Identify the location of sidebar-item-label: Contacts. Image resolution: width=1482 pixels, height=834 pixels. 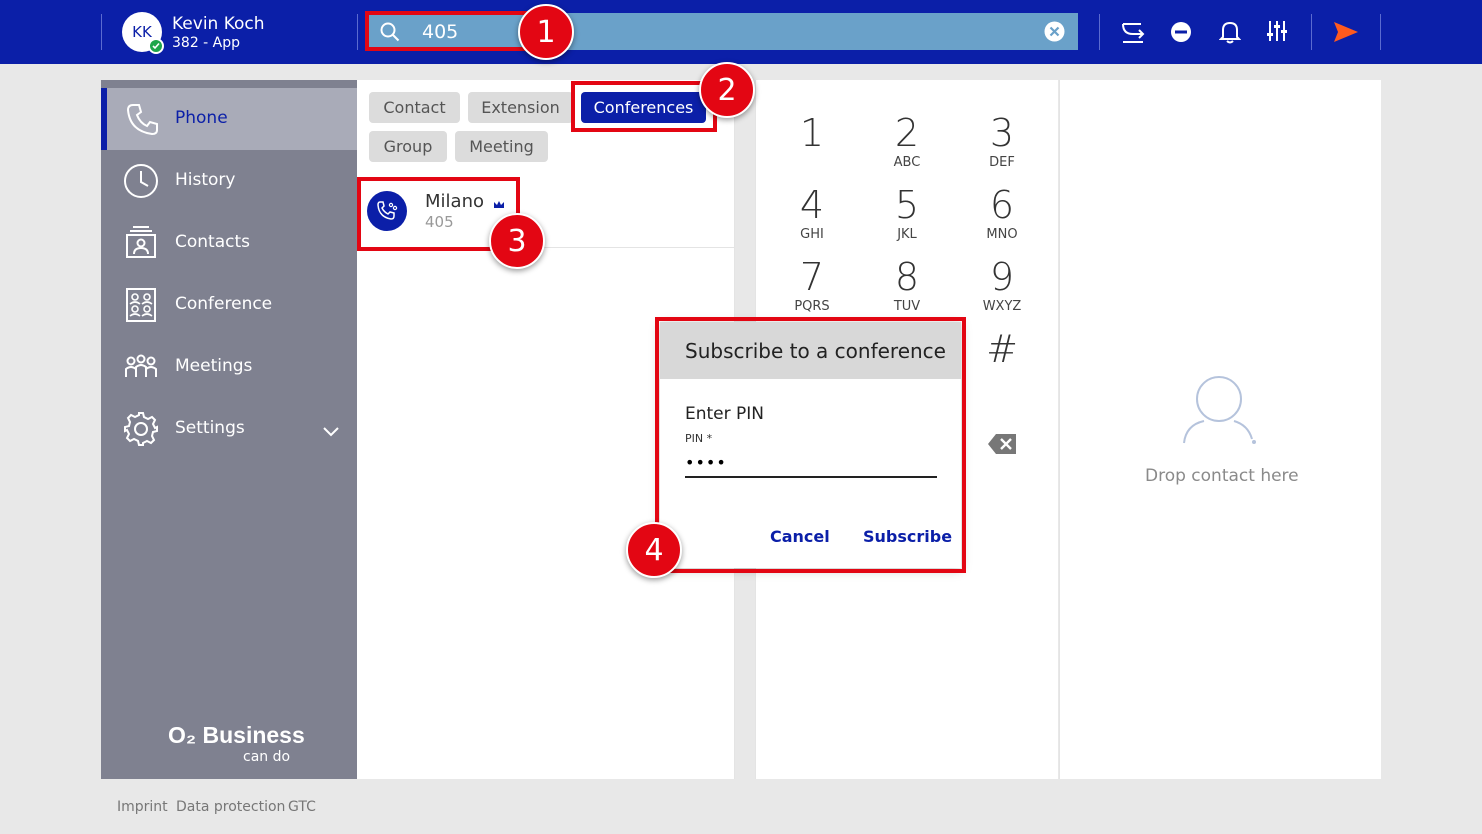
(212, 242).